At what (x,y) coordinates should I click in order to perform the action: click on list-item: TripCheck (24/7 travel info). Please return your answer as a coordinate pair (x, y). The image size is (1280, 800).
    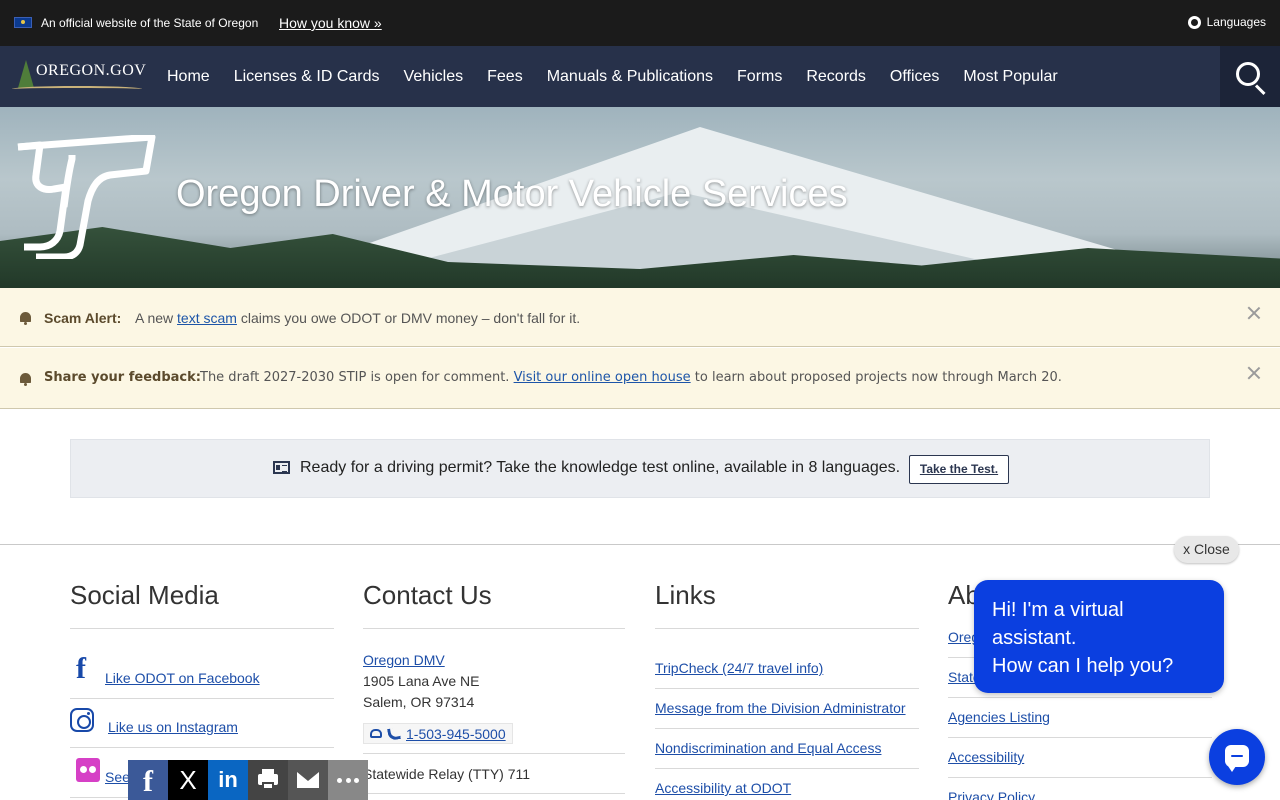
    Looking at the image, I should click on (787, 669).